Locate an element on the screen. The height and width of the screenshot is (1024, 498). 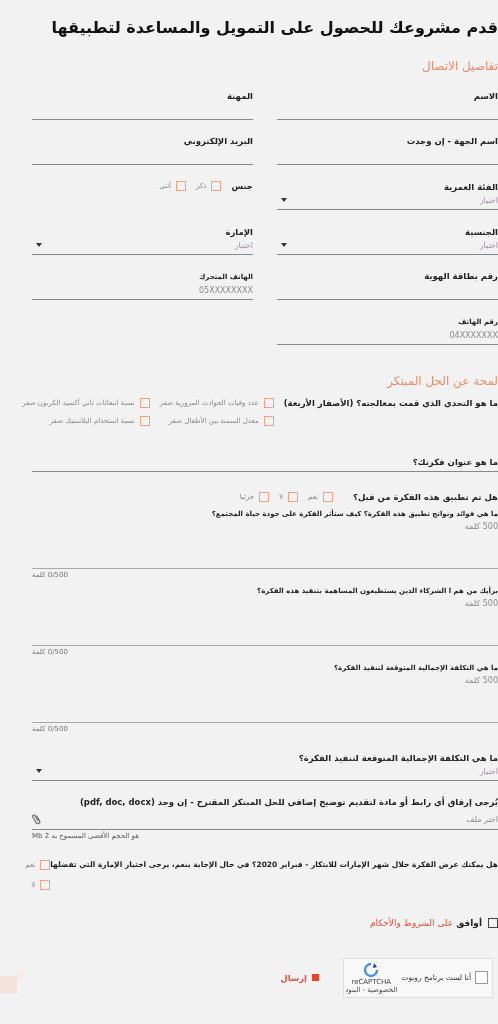
text-field: الاسم is located at coordinates (387, 97).